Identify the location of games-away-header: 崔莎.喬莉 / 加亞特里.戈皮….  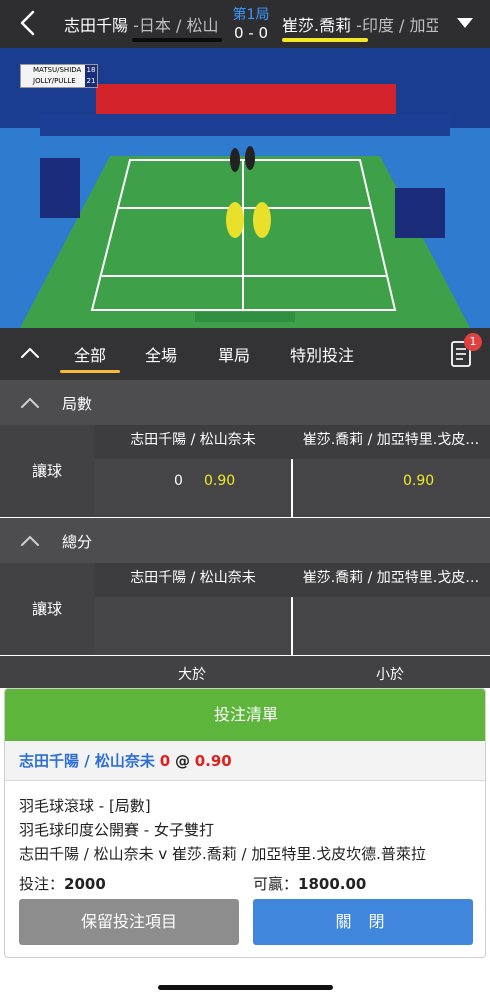
(391, 442).